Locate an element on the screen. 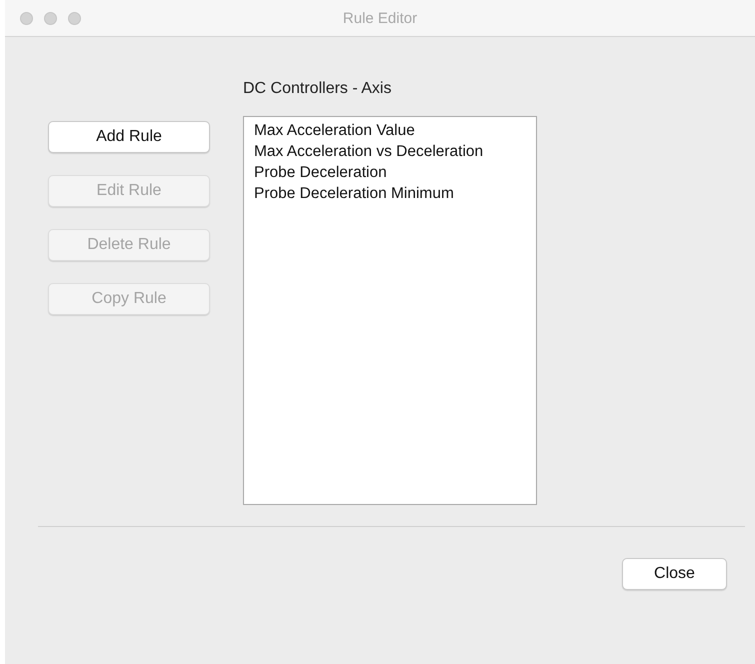 The height and width of the screenshot is (664, 755). zoom-window-icon is located at coordinates (74, 18).